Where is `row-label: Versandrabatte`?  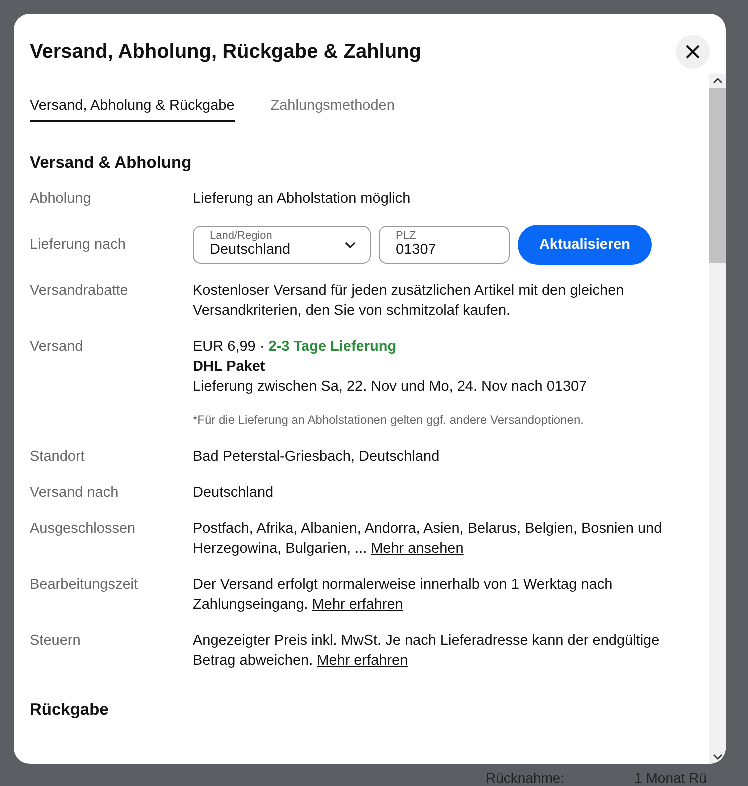 row-label: Versandrabatte is located at coordinates (80, 291).